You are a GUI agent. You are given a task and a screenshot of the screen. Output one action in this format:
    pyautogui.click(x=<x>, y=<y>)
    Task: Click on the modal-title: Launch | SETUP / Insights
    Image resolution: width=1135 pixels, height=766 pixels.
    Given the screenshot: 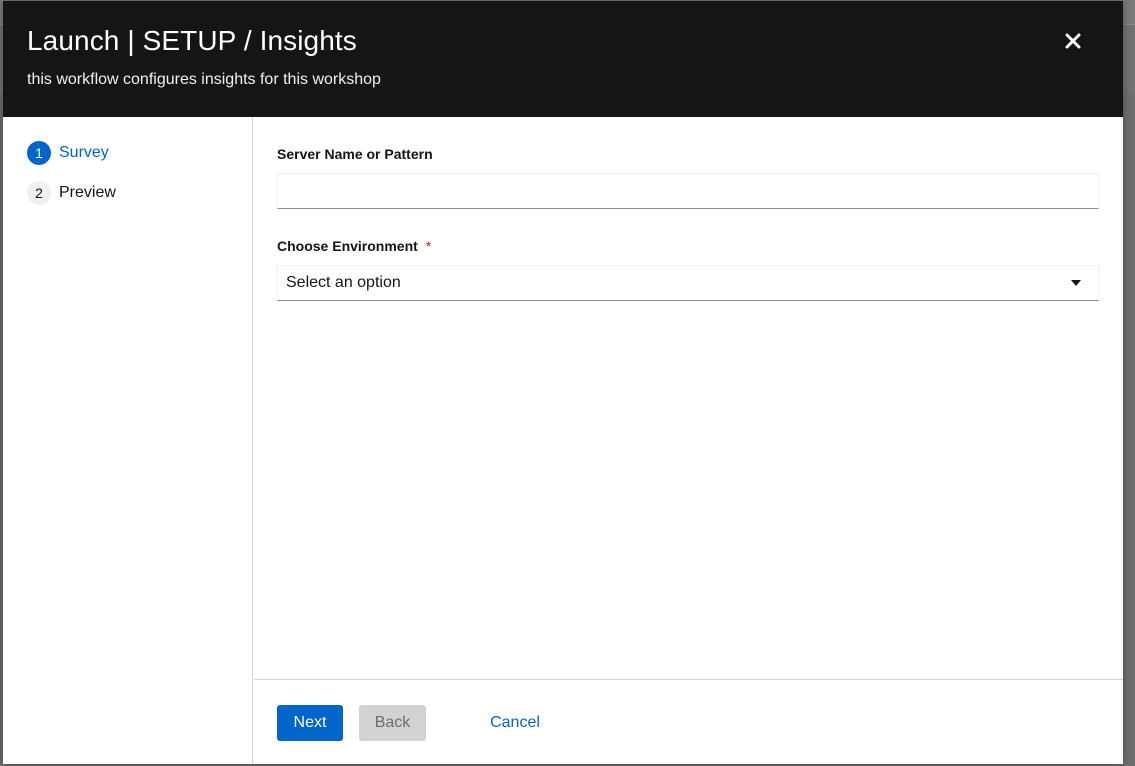 What is the action you would take?
    pyautogui.click(x=192, y=40)
    